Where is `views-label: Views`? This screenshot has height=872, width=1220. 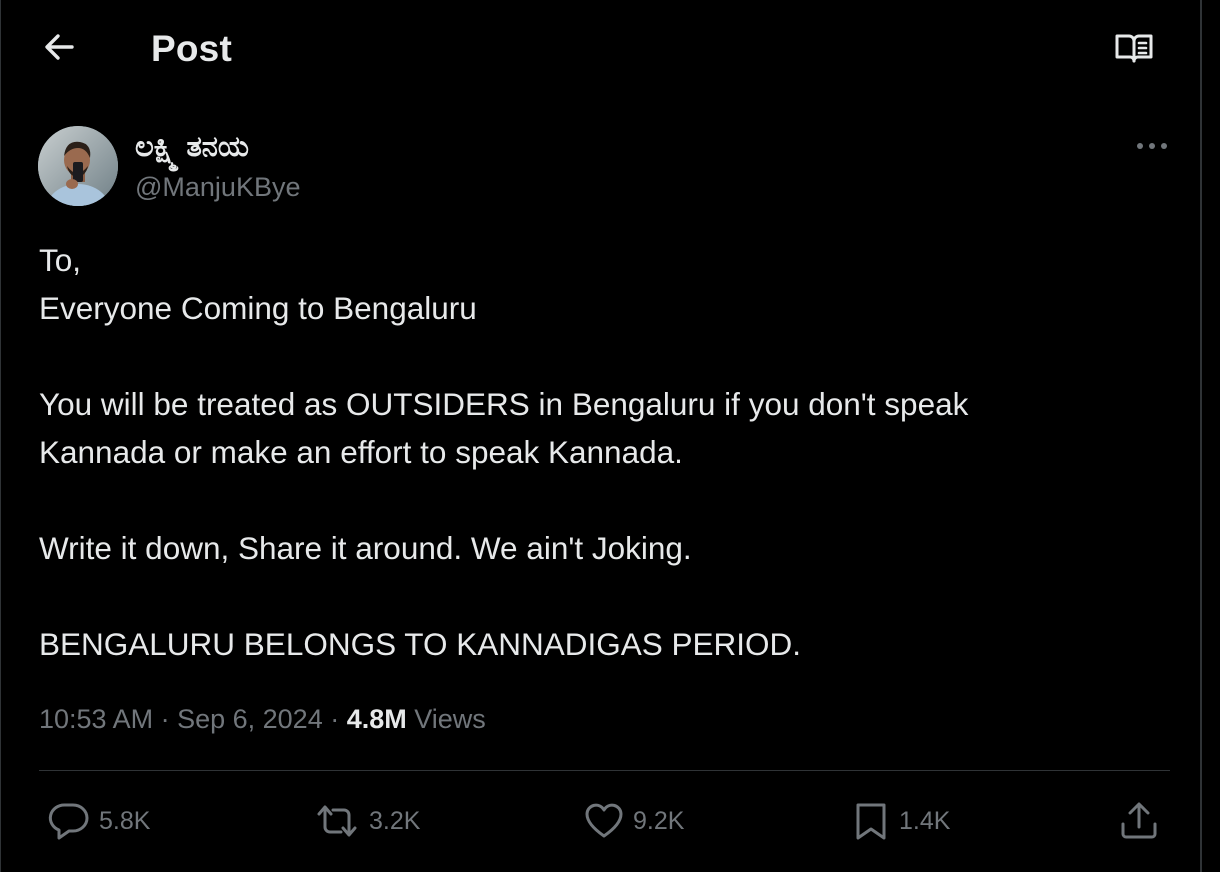
views-label: Views is located at coordinates (446, 719).